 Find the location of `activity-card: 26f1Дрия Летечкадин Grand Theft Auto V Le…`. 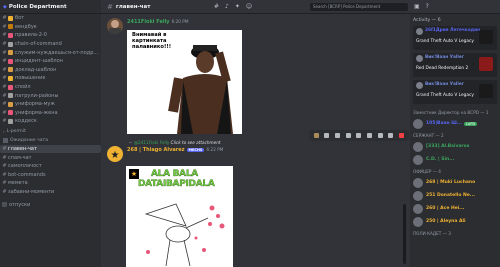

activity-card: 26f1Дрия Летечкадин Grand Theft Auto V Le… is located at coordinates (455, 38).